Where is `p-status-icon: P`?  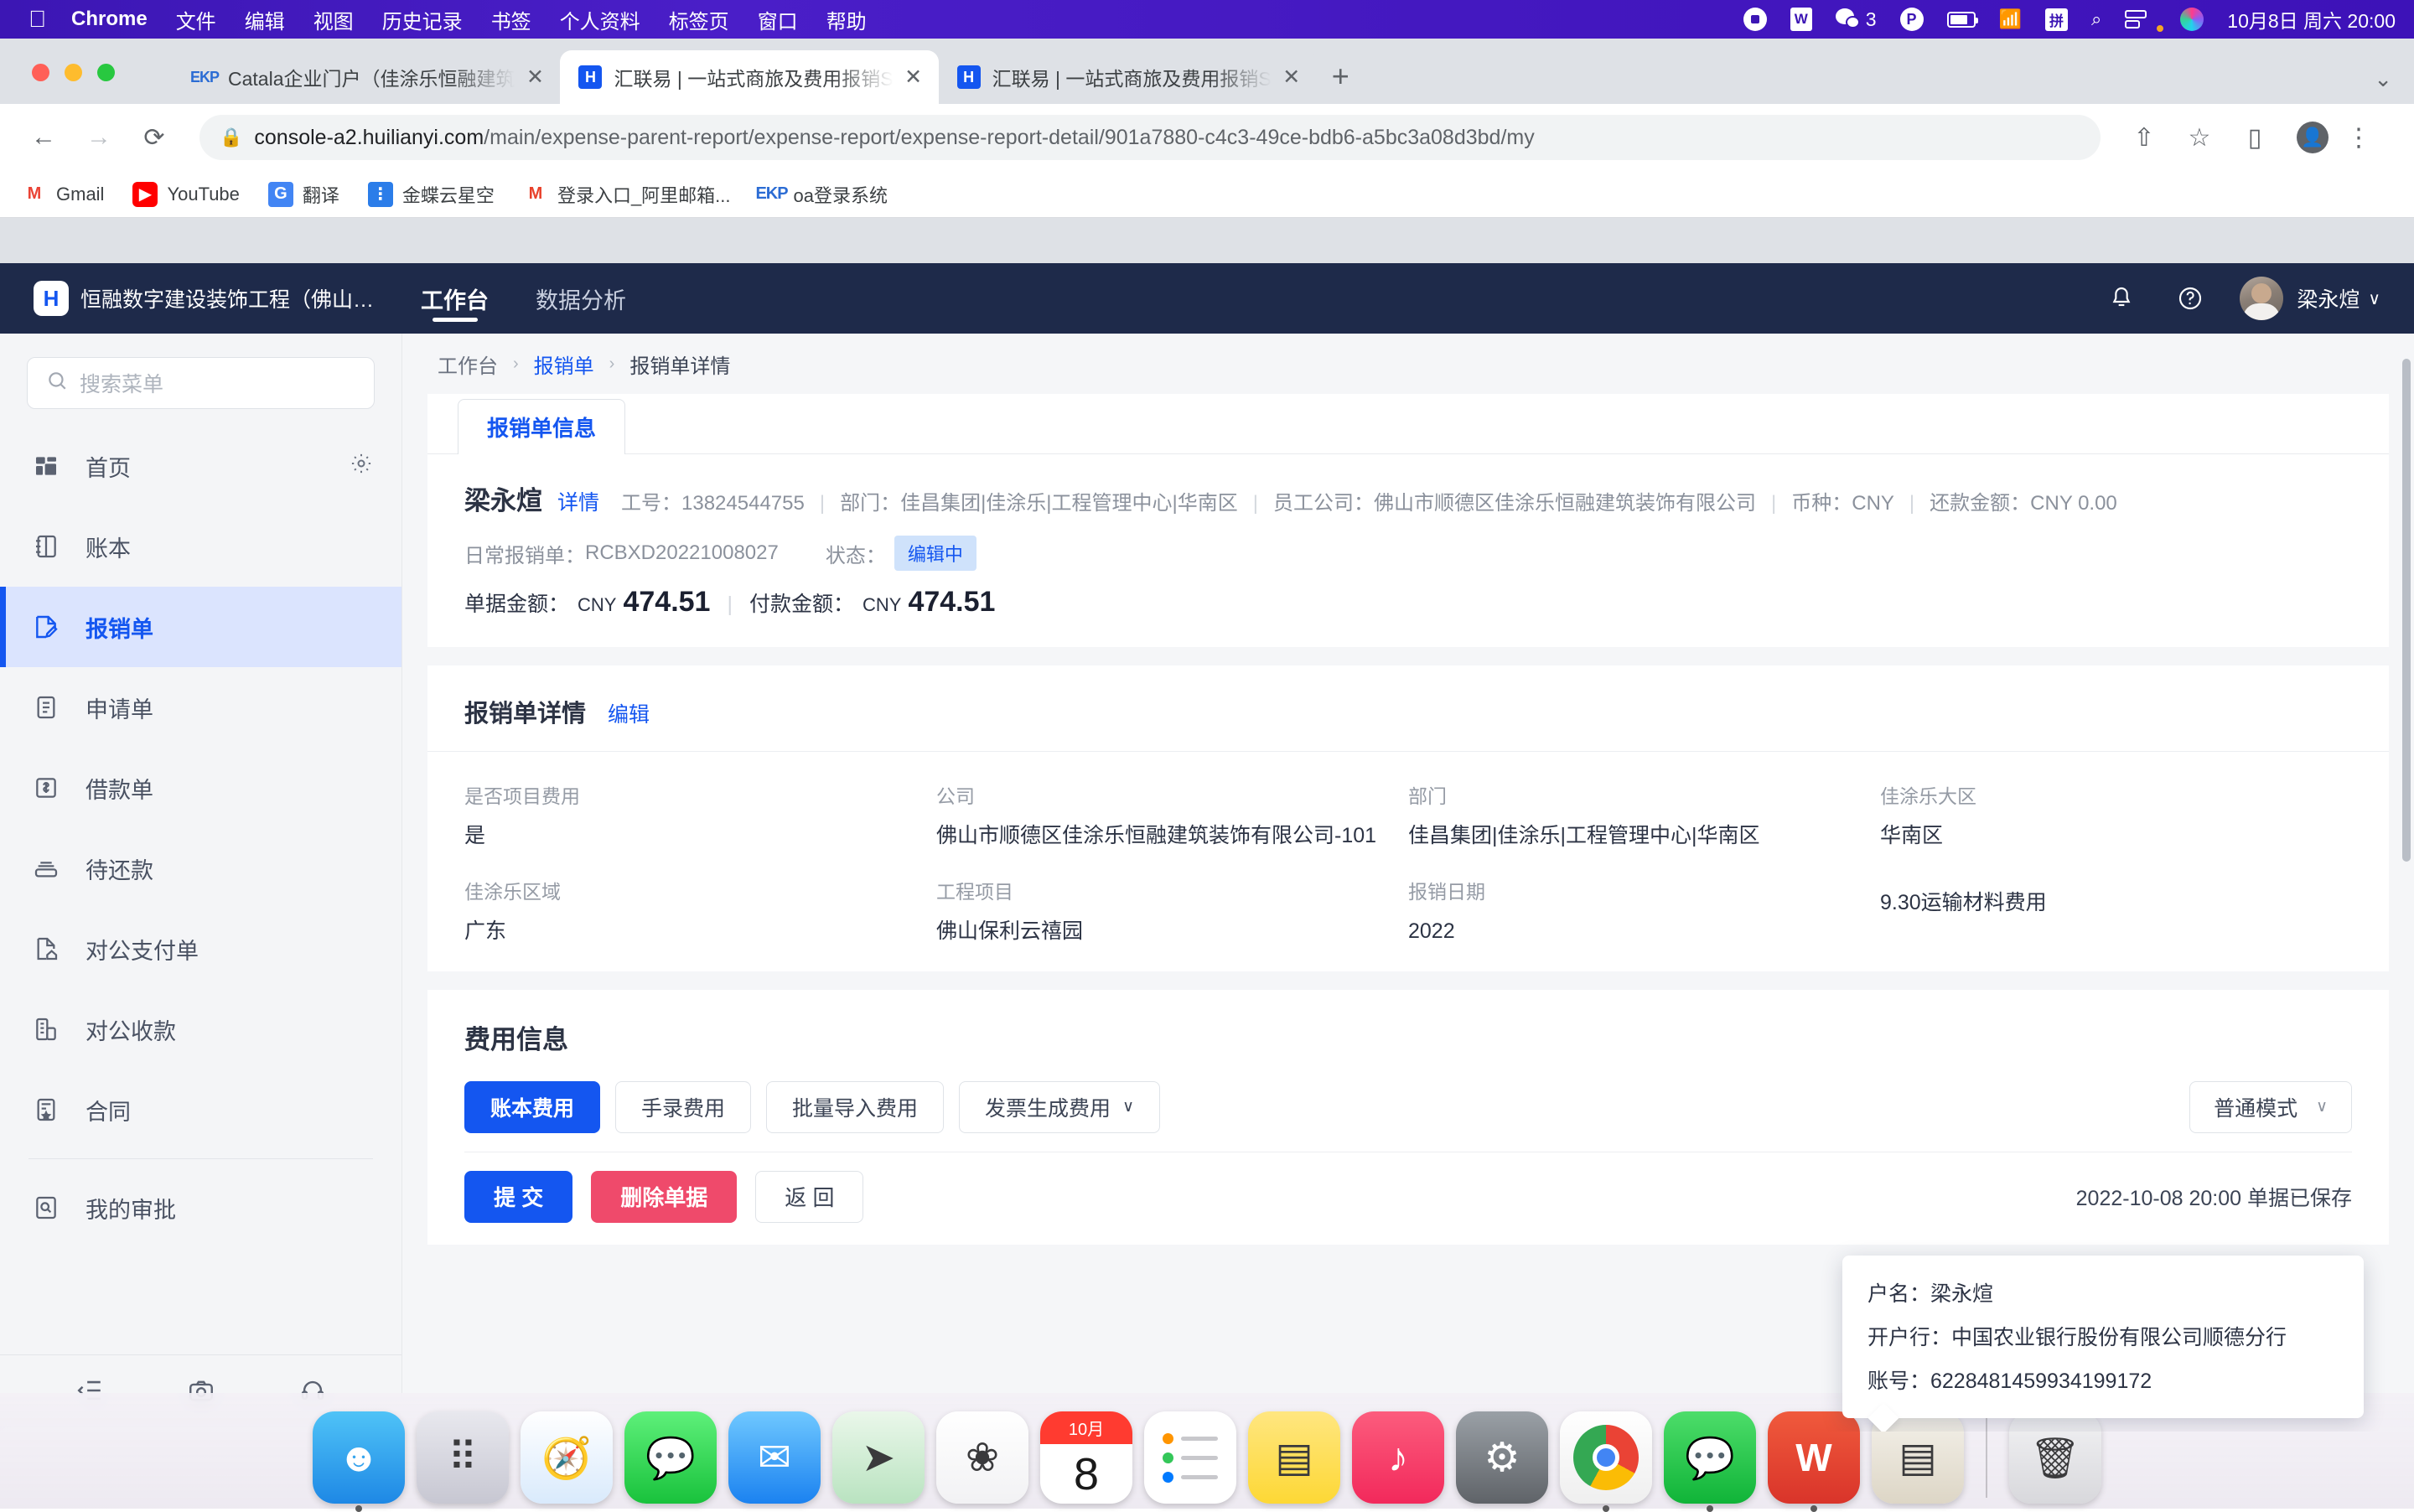
p-status-icon: P is located at coordinates (1912, 19).